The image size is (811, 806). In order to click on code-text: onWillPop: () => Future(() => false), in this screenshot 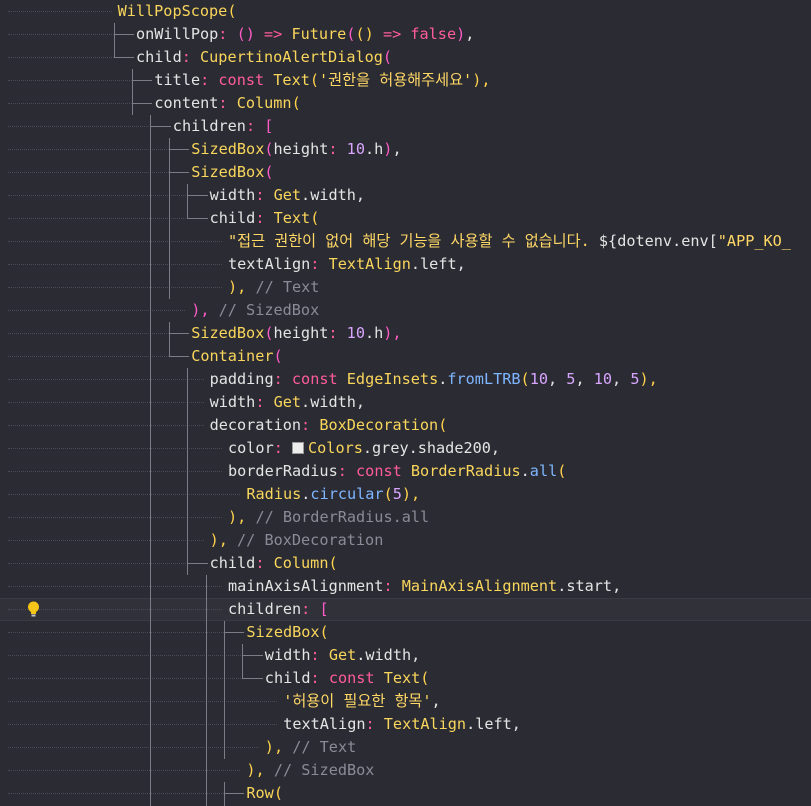, I will do `click(305, 34)`.